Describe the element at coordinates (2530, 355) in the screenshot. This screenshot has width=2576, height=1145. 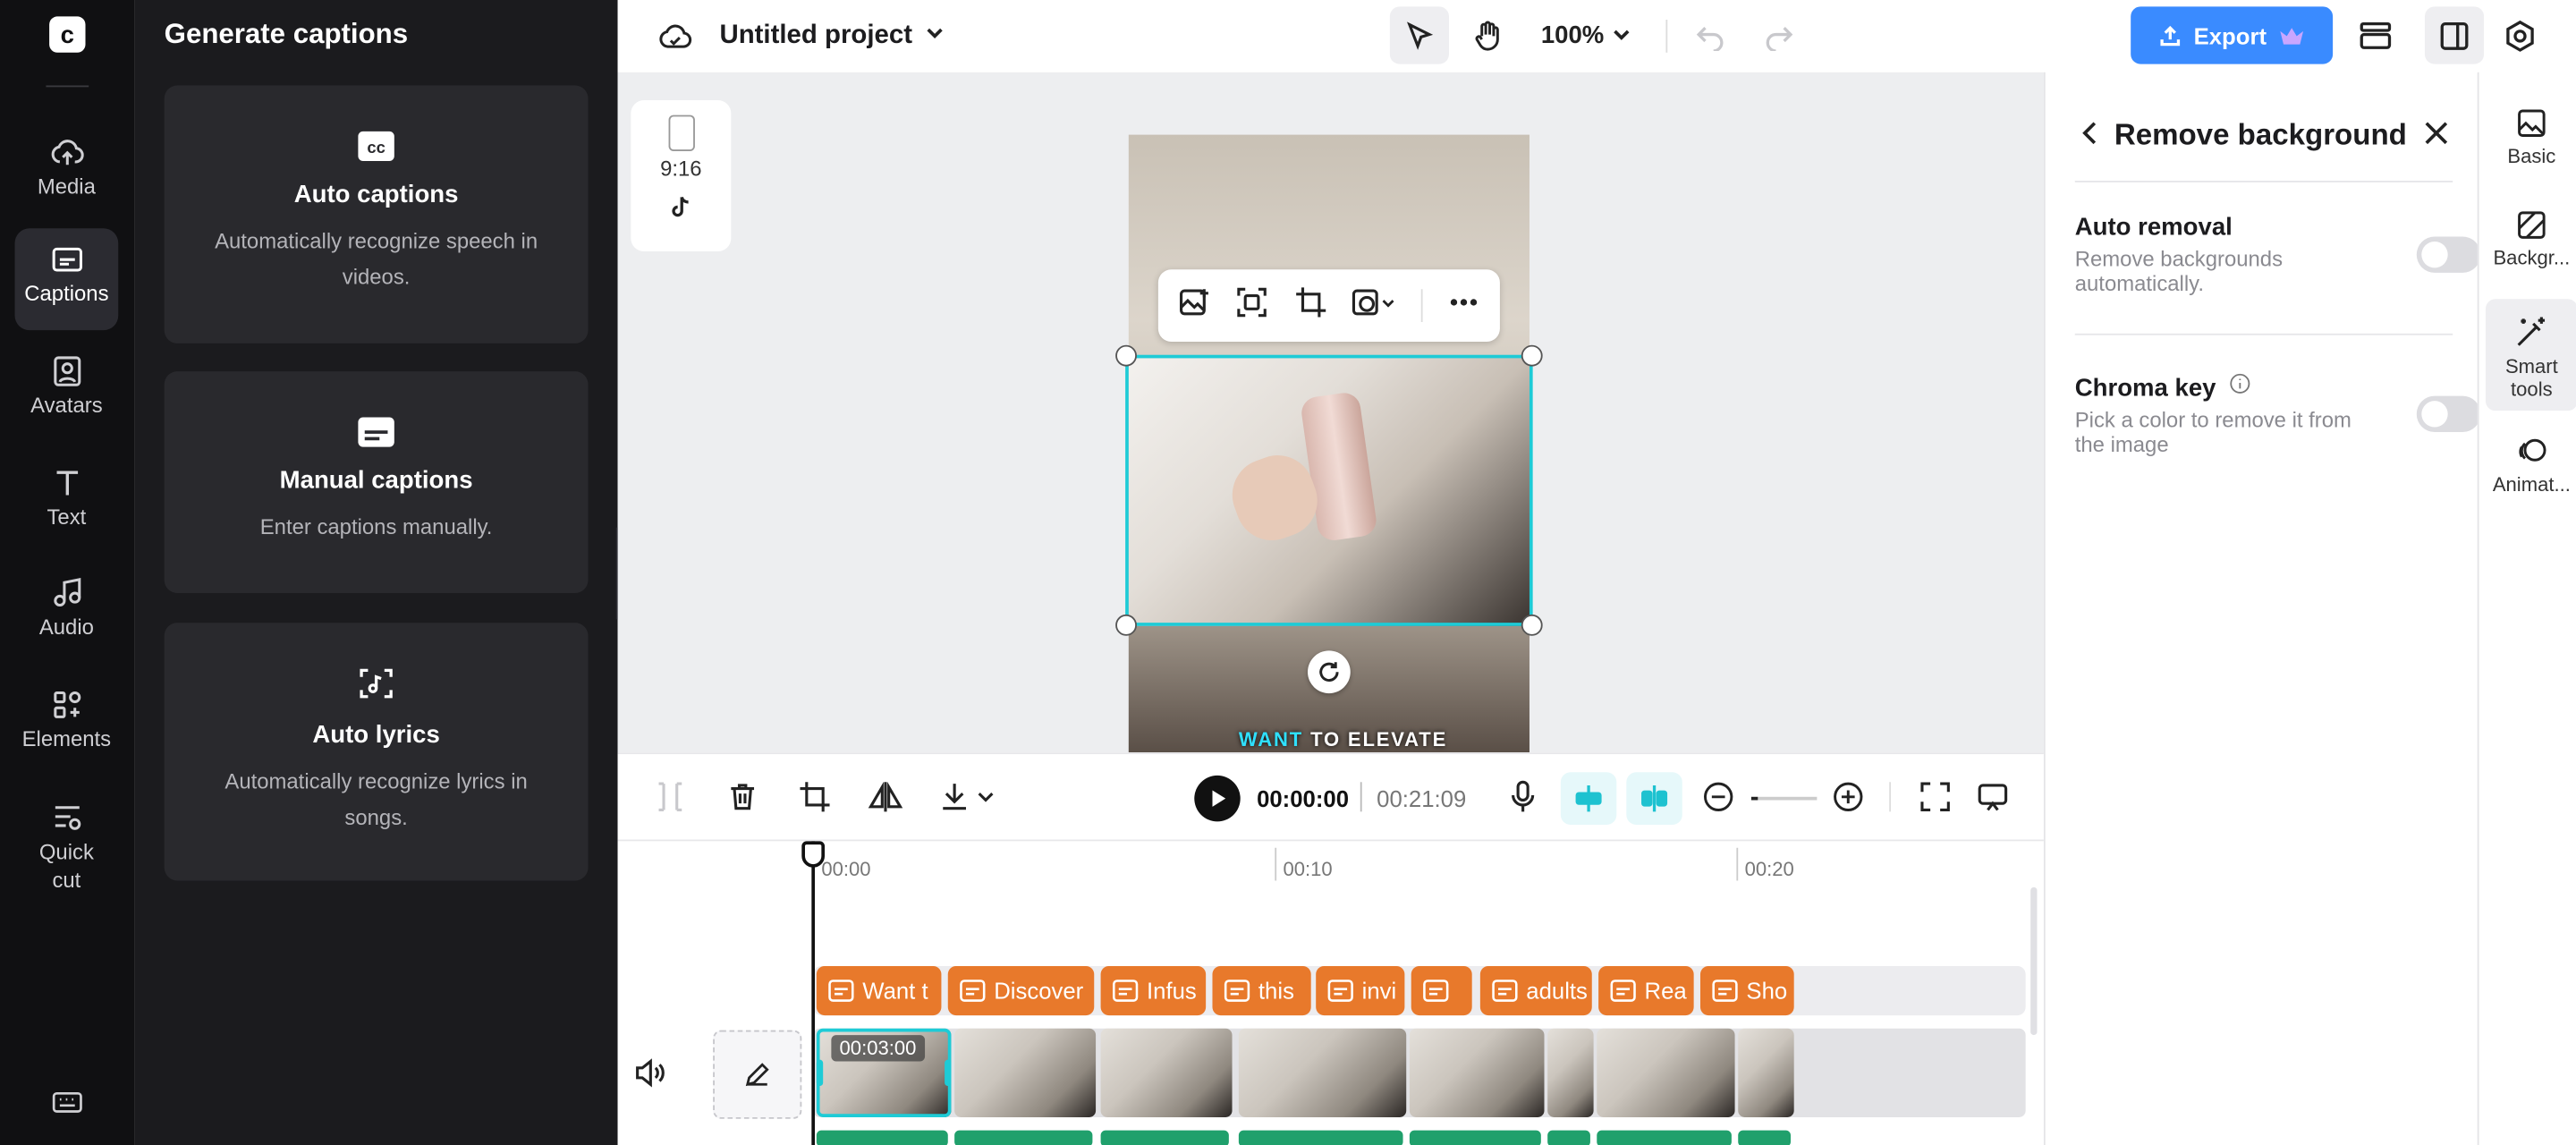
I see `tab-smart-tools: Smart tools` at that location.